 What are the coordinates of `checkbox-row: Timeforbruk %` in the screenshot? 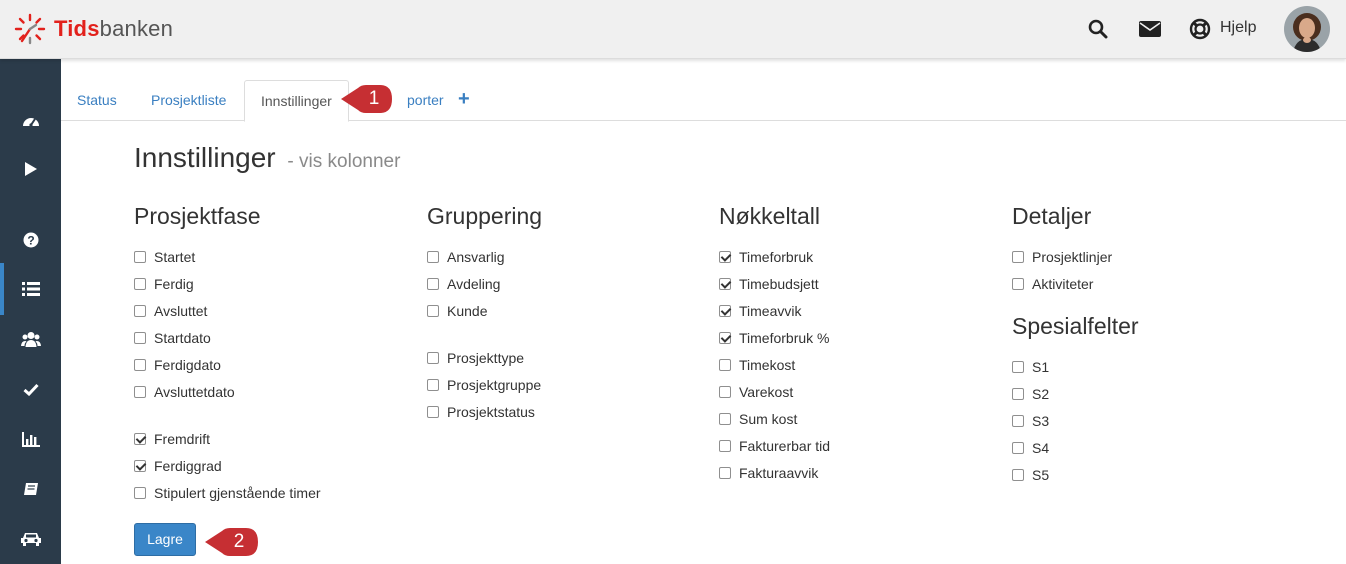 It's located at (774, 338).